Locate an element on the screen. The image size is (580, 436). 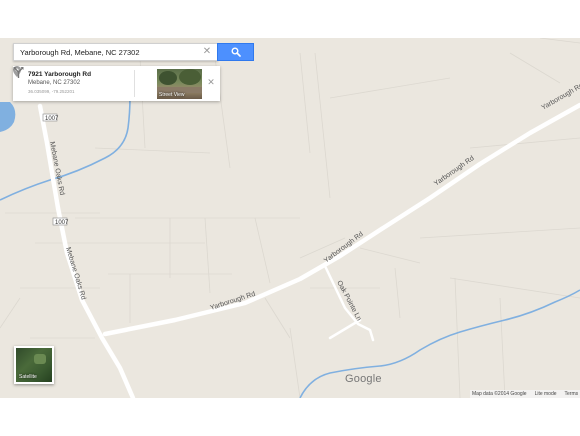
route-shield-2: 1007 is located at coordinates (60, 221).